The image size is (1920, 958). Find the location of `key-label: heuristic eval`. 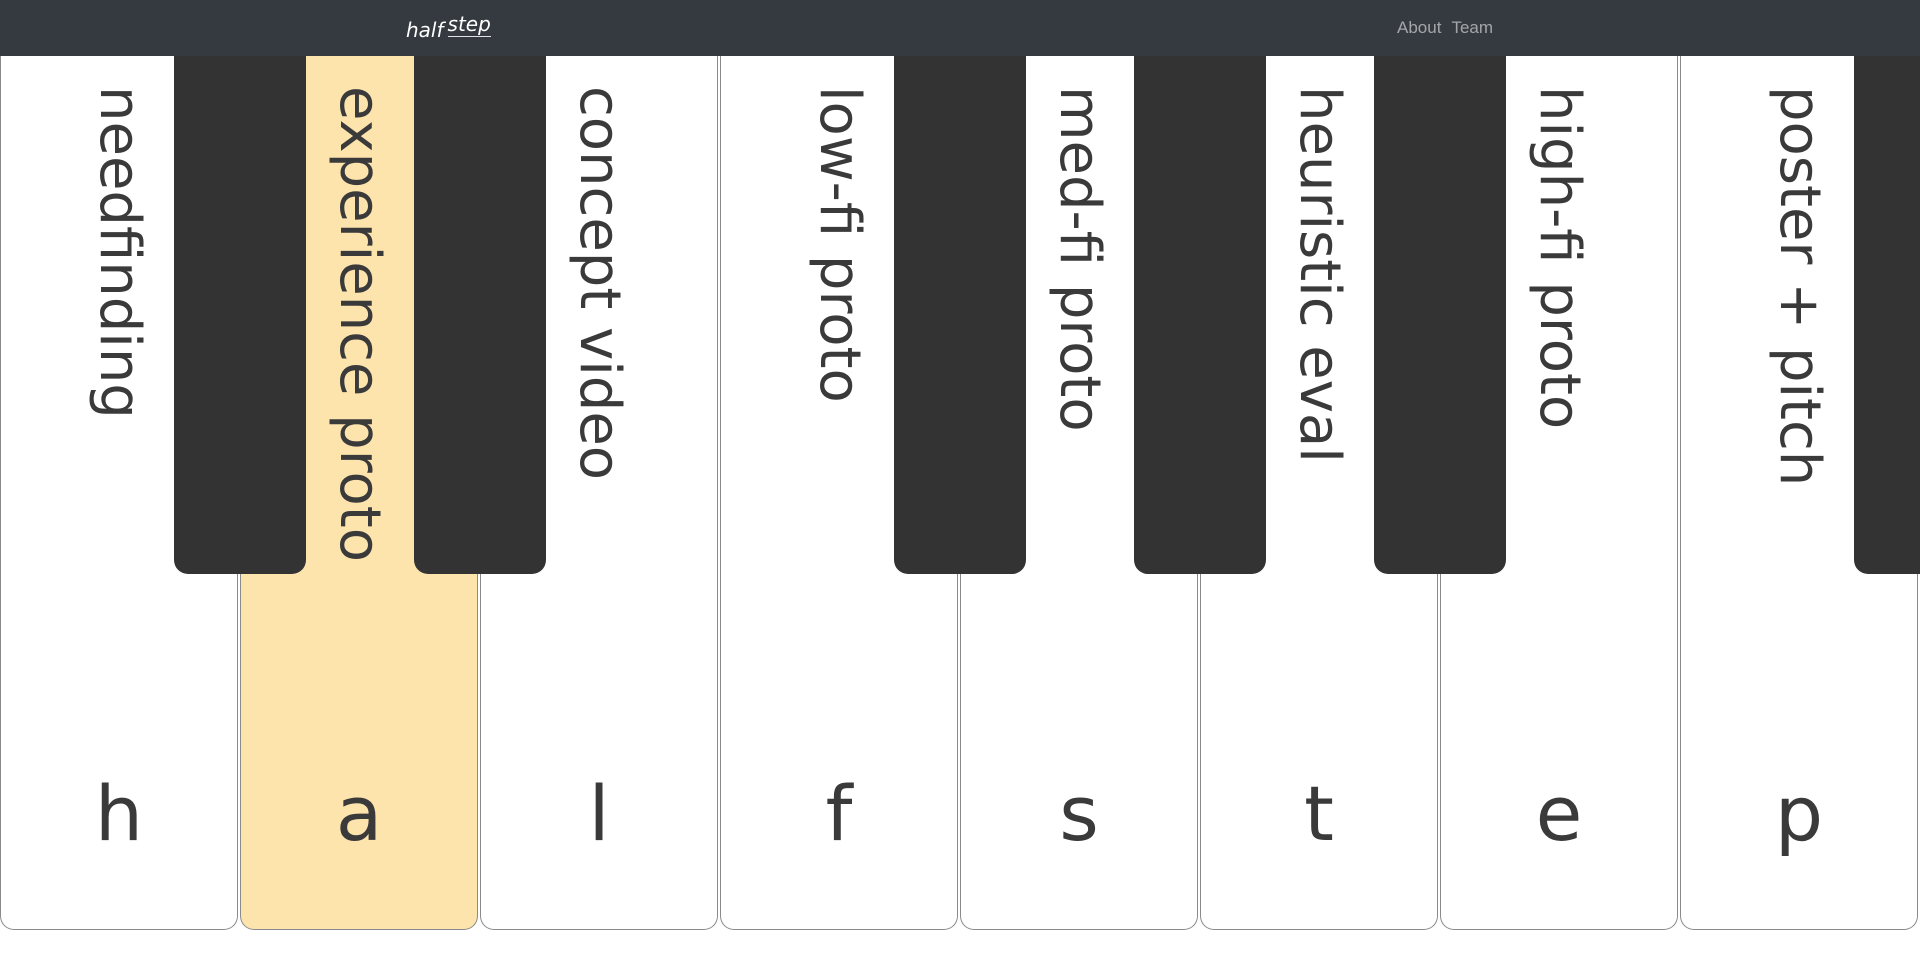

key-label: heuristic eval is located at coordinates (1319, 274).